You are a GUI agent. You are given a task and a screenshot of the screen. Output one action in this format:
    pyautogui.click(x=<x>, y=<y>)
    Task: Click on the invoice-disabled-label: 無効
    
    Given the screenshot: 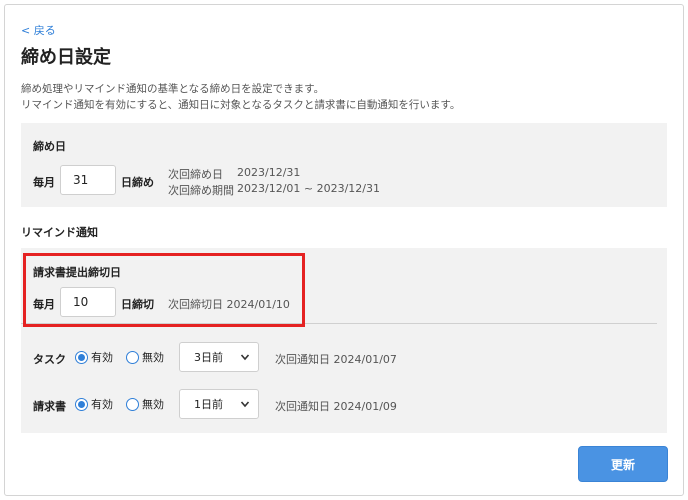 What is the action you would take?
    pyautogui.click(x=153, y=404)
    